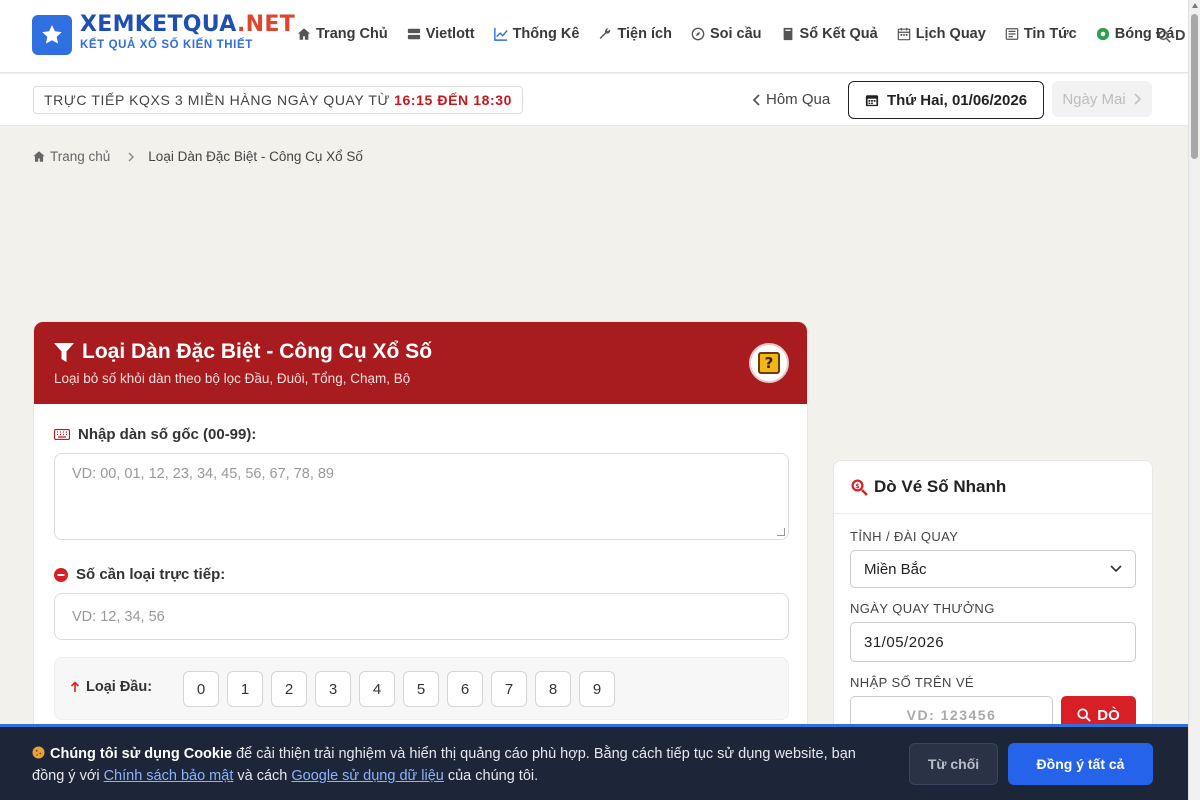  I want to click on draw-date-value: 31/05/2026, so click(904, 642).